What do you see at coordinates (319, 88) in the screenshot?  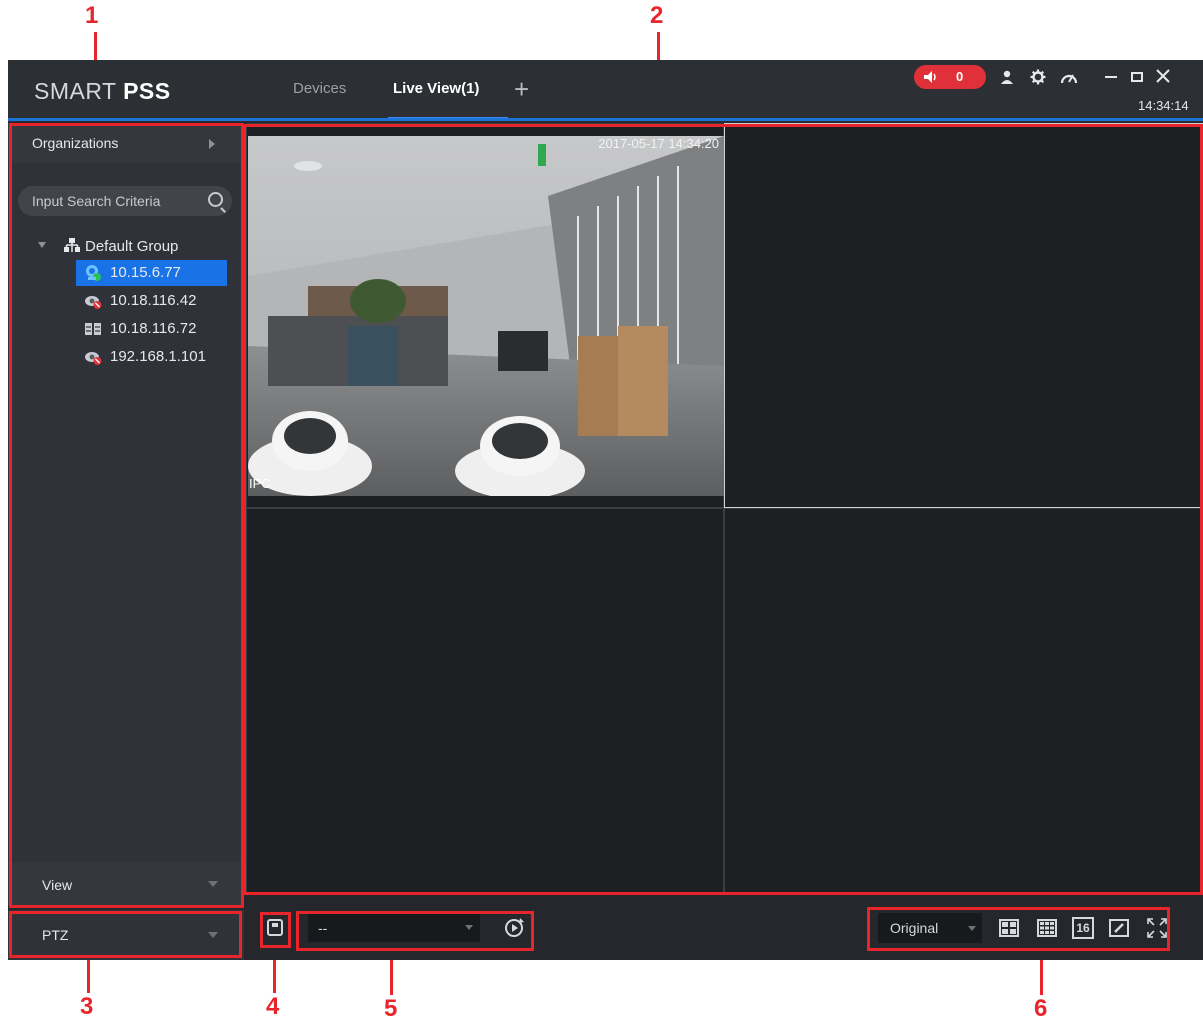 I see `tab-devices: Devices` at bounding box center [319, 88].